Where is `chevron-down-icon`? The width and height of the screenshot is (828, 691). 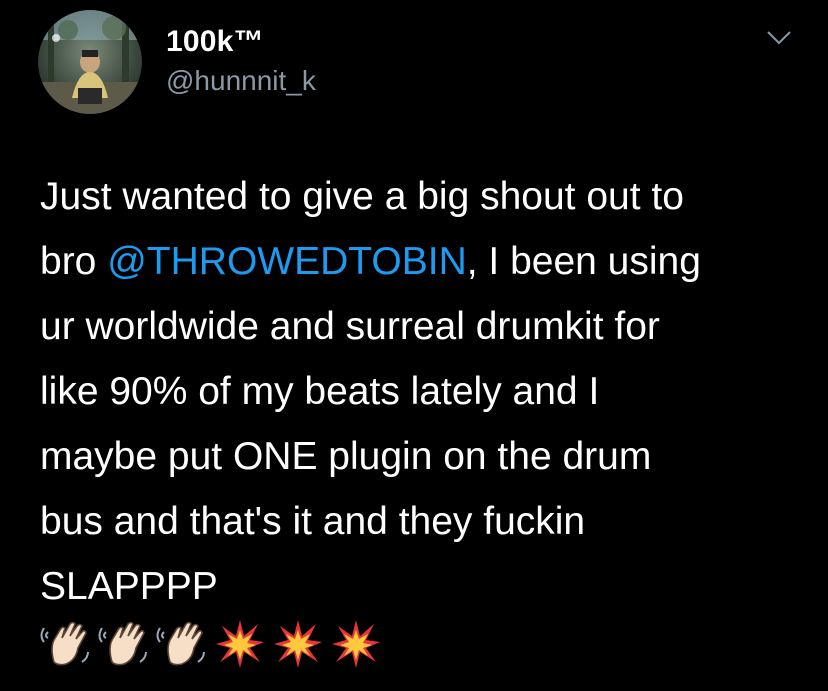
chevron-down-icon is located at coordinates (779, 38).